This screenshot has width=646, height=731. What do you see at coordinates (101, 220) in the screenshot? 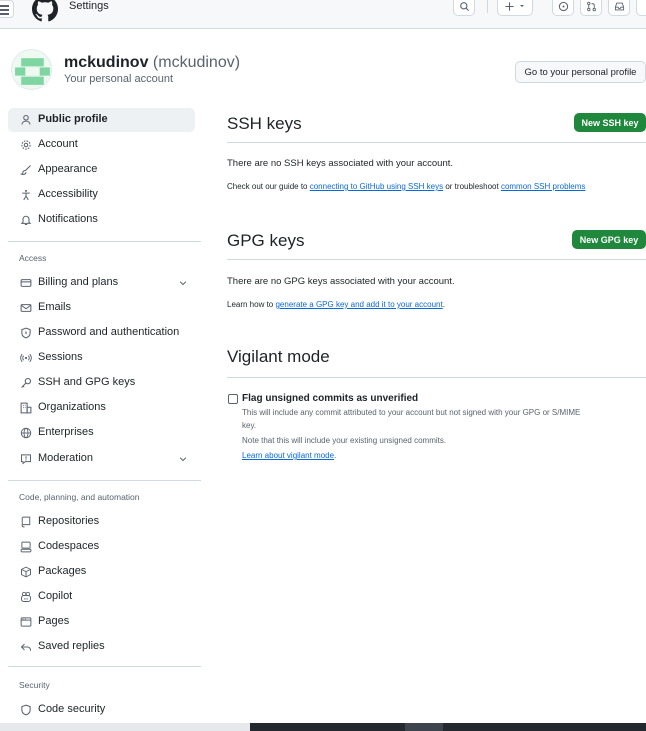
I see `sidebar-item-notifications: Notifications` at bounding box center [101, 220].